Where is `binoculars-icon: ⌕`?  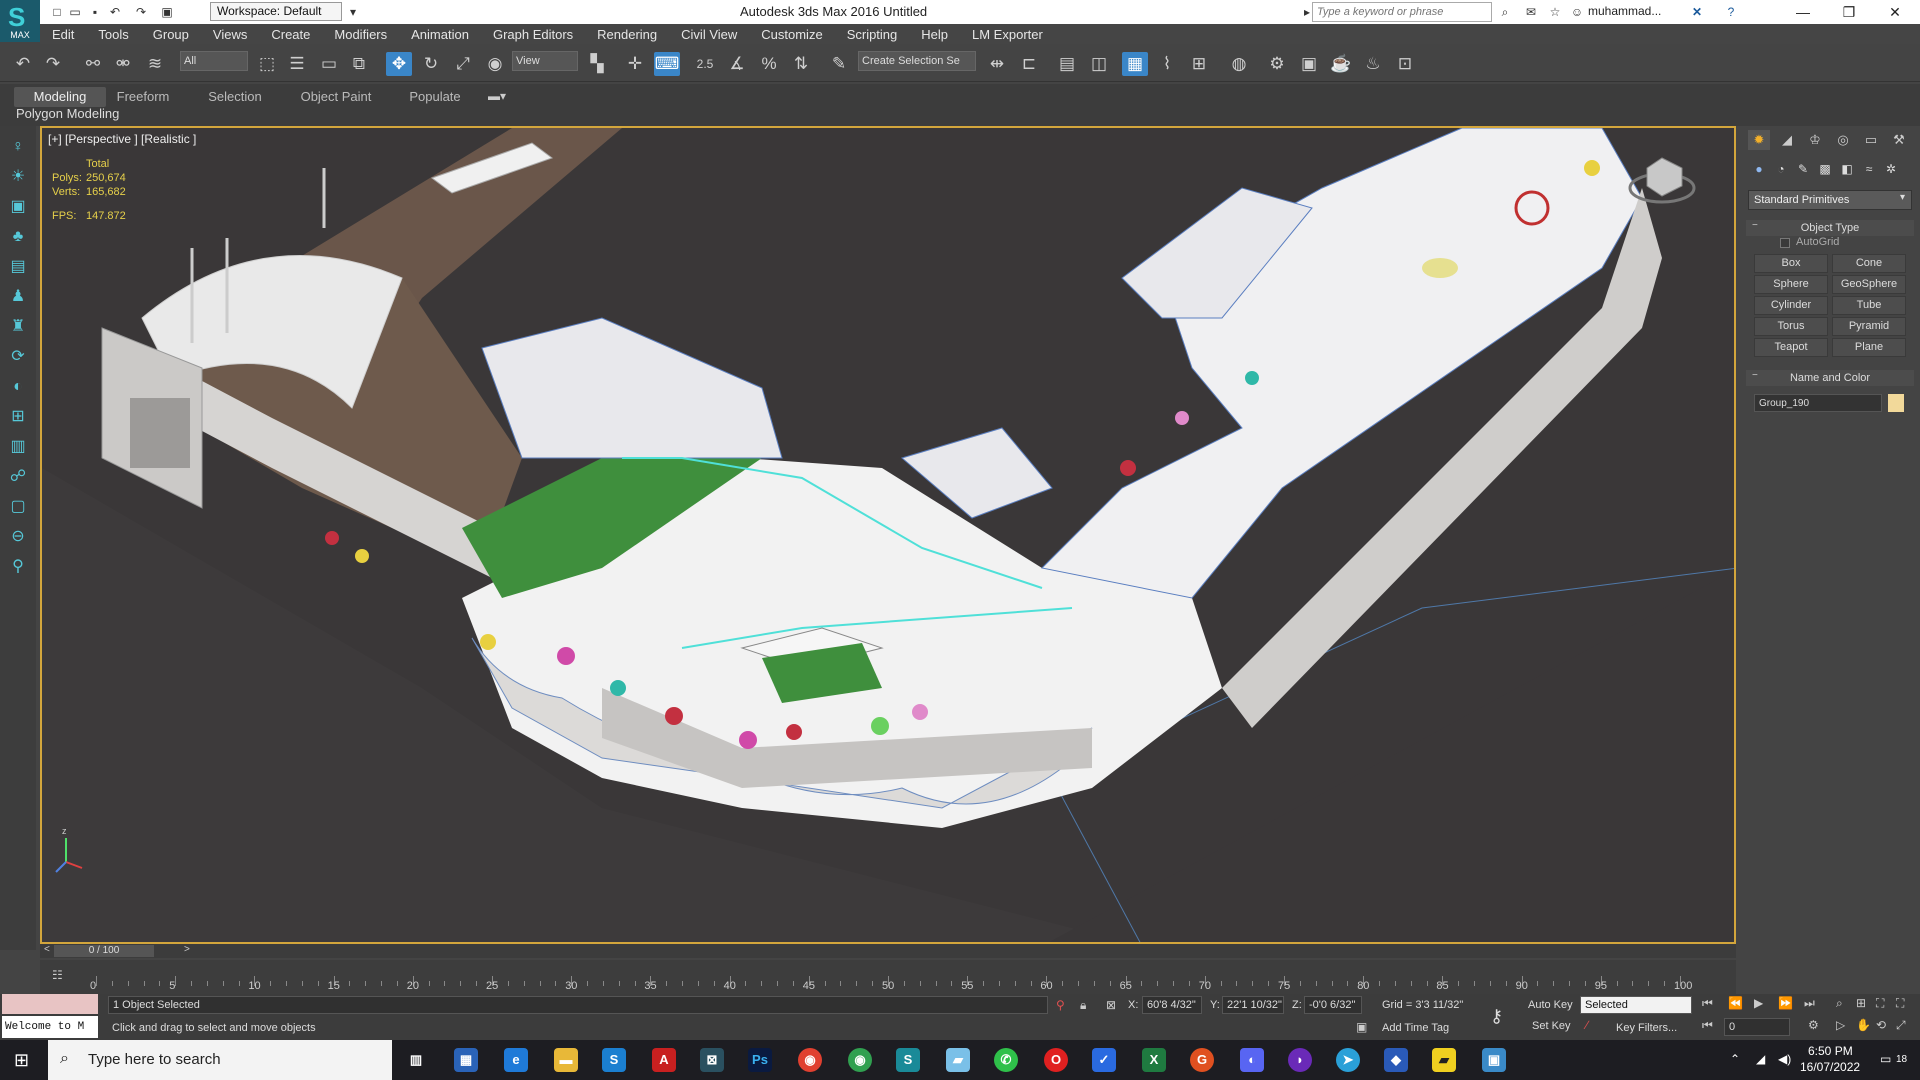
binoculars-icon: ⌕ is located at coordinates (1505, 12).